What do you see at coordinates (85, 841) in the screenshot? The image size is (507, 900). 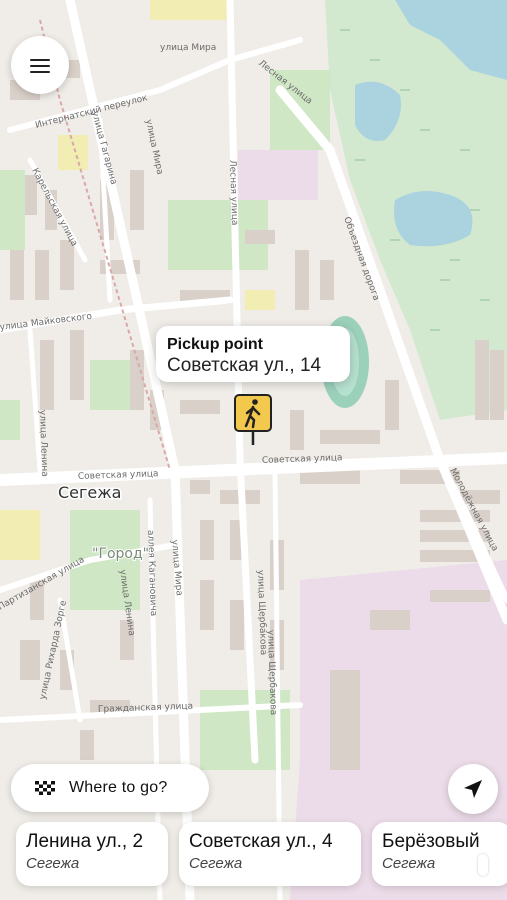 I see `suggestion-title: Ленина ул., 2` at bounding box center [85, 841].